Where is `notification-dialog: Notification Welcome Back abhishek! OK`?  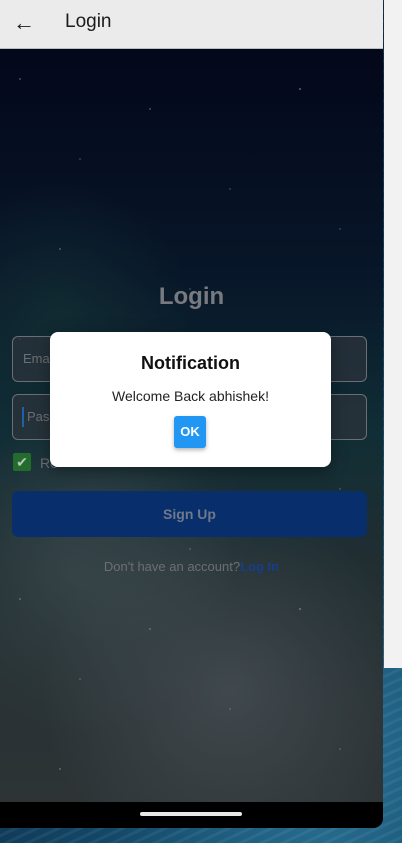 notification-dialog: Notification Welcome Back abhishek! OK is located at coordinates (190, 399).